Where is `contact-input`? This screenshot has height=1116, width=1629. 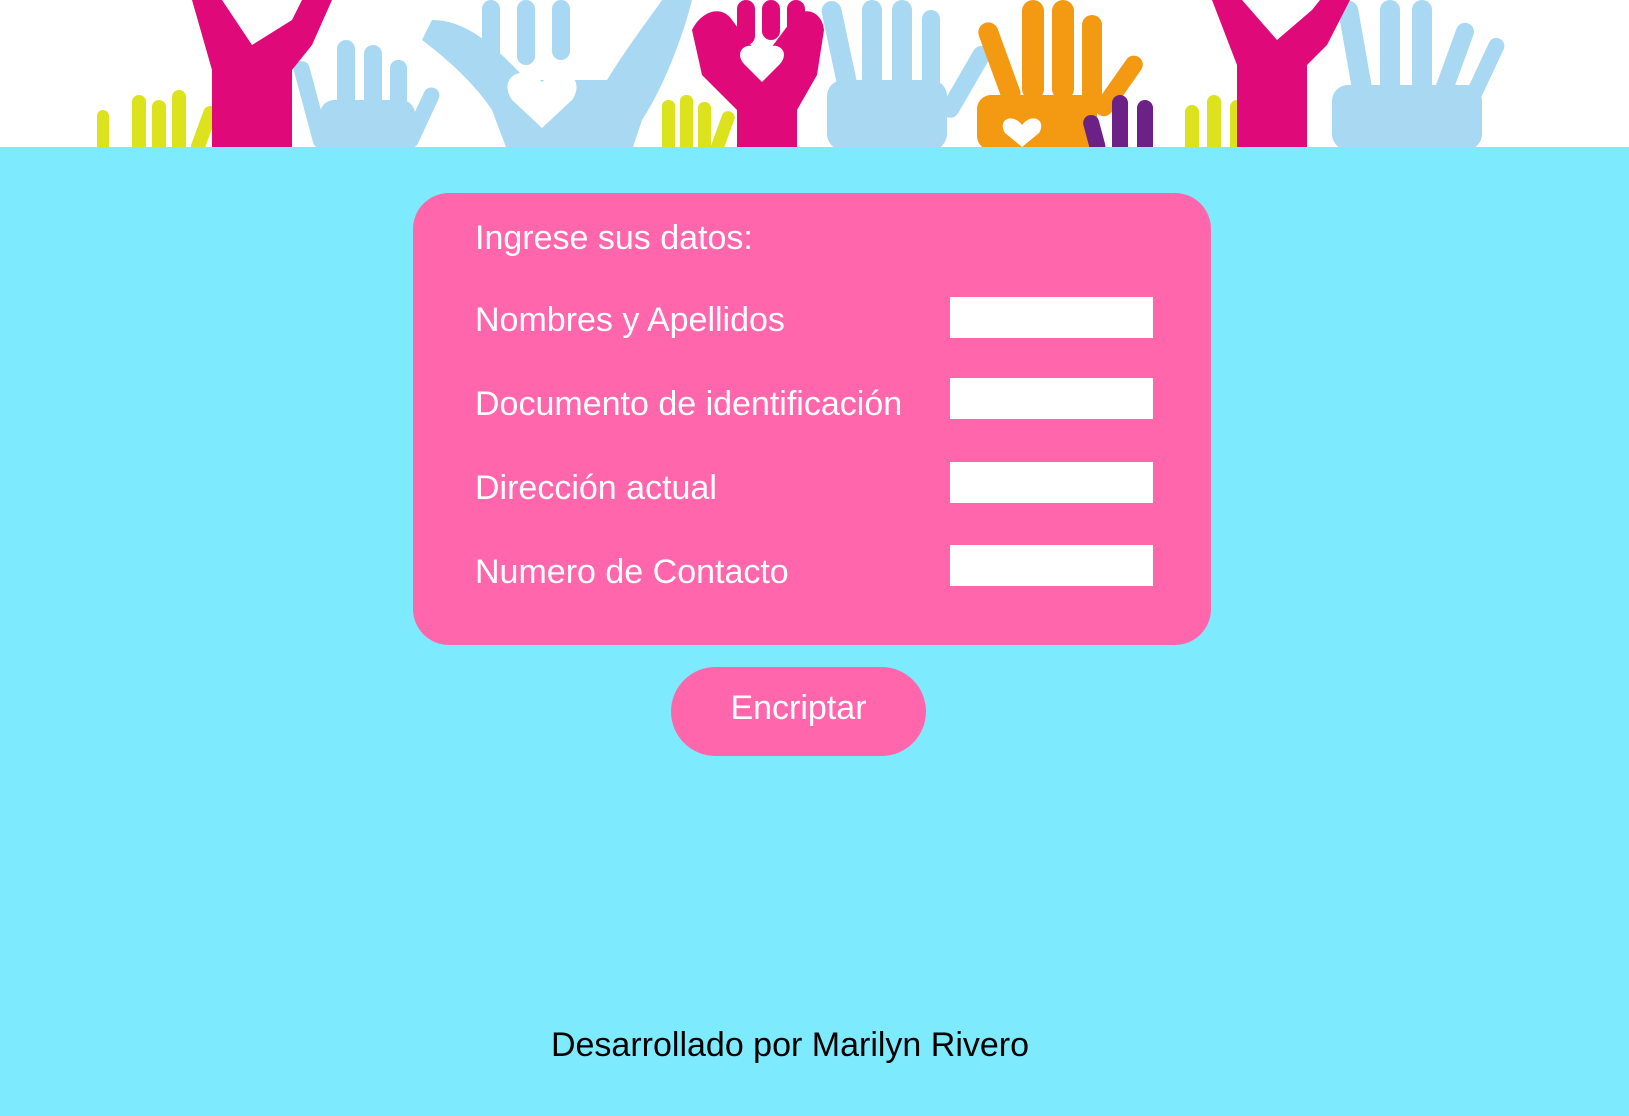
contact-input is located at coordinates (1051, 565).